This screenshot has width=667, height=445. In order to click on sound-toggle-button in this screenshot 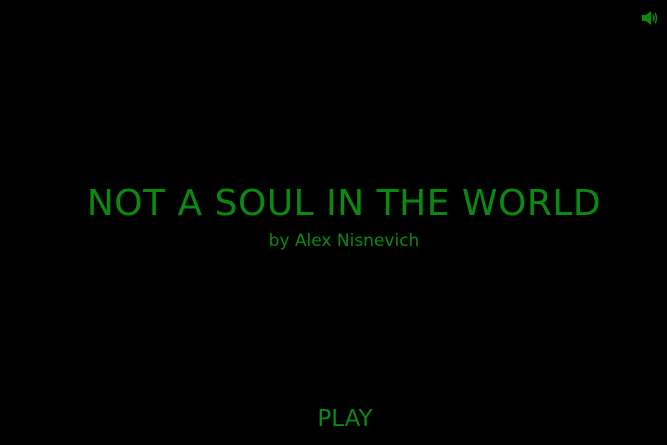, I will do `click(650, 18)`.